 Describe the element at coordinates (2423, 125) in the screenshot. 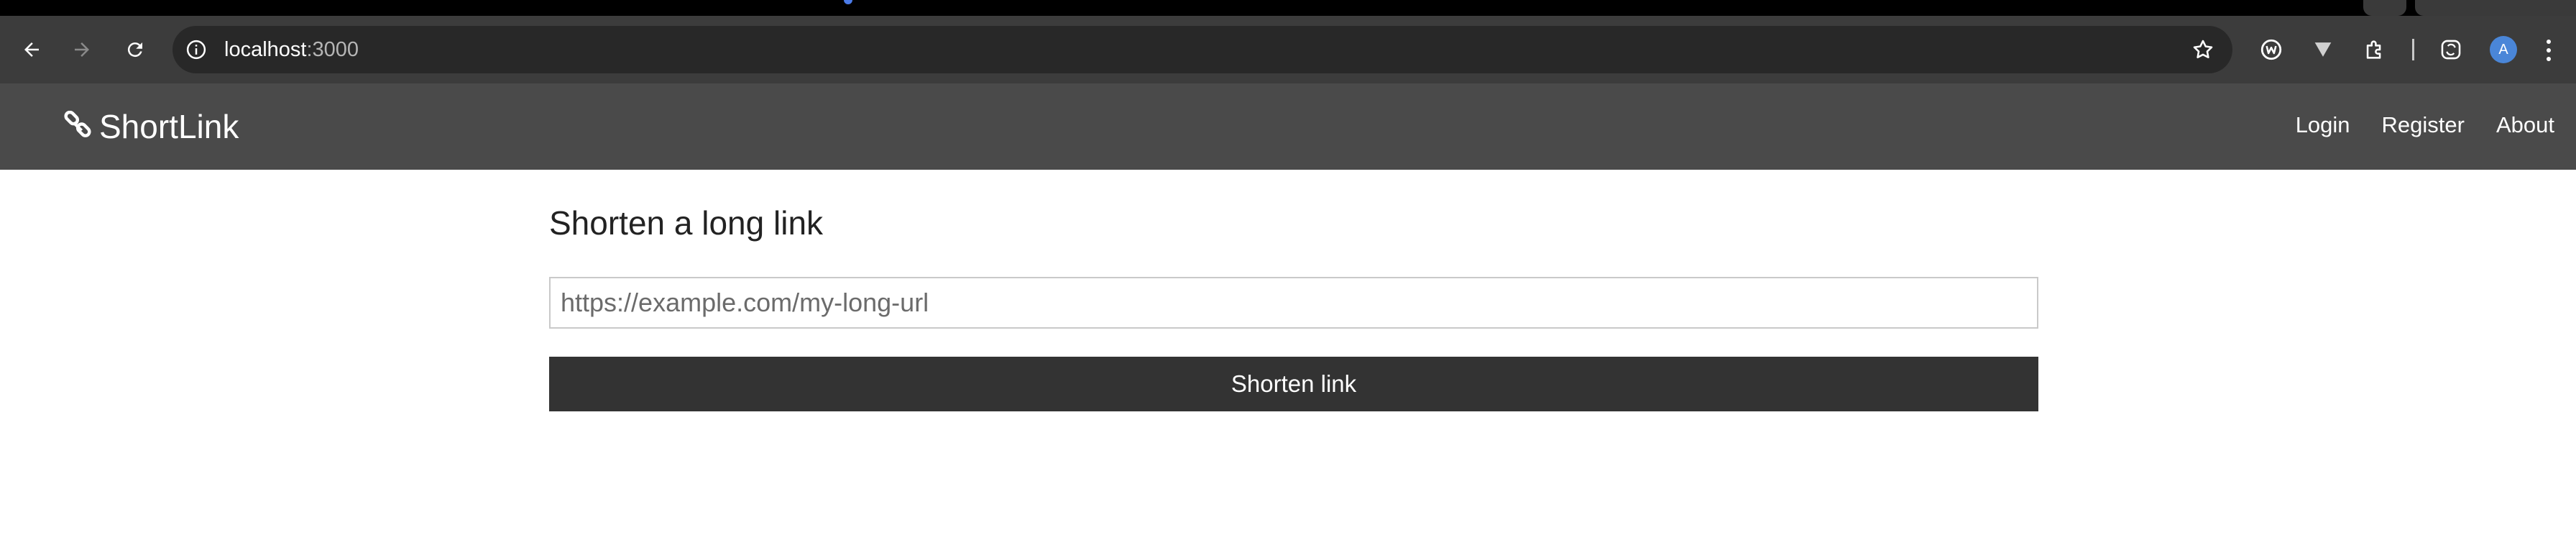

I see `nav-register: Register` at that location.